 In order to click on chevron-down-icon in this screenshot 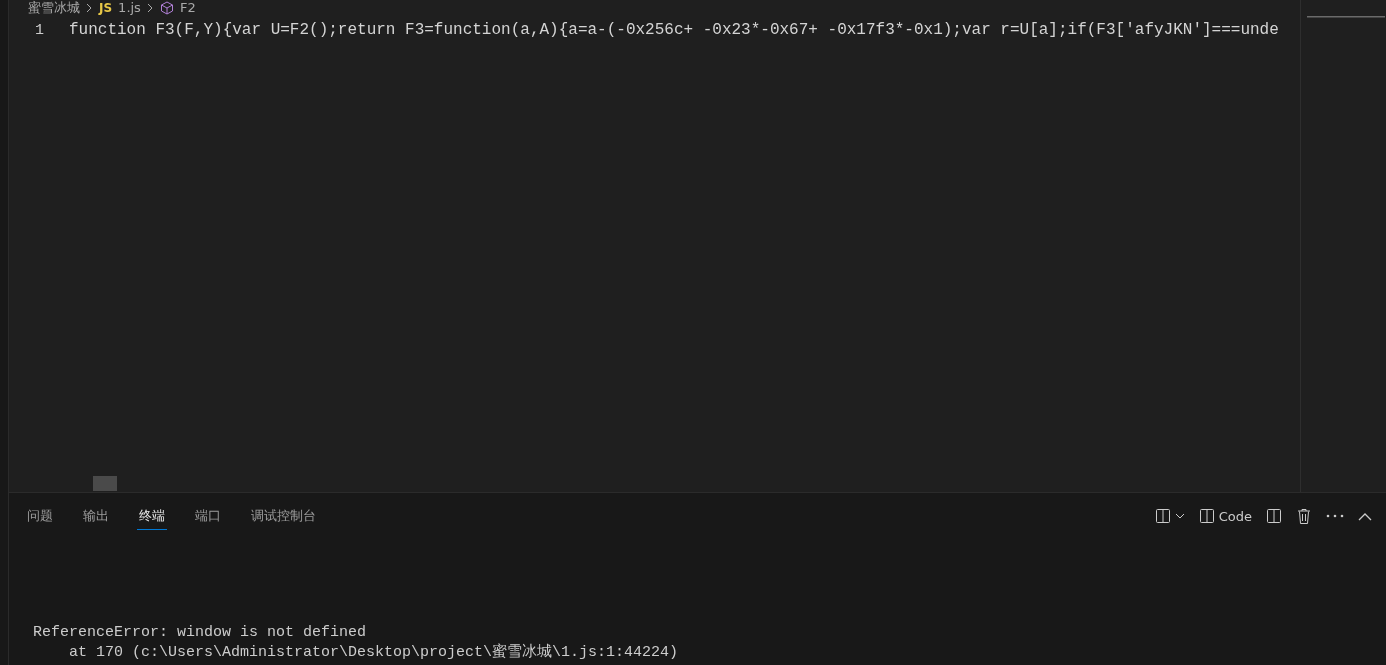, I will do `click(1179, 516)`.